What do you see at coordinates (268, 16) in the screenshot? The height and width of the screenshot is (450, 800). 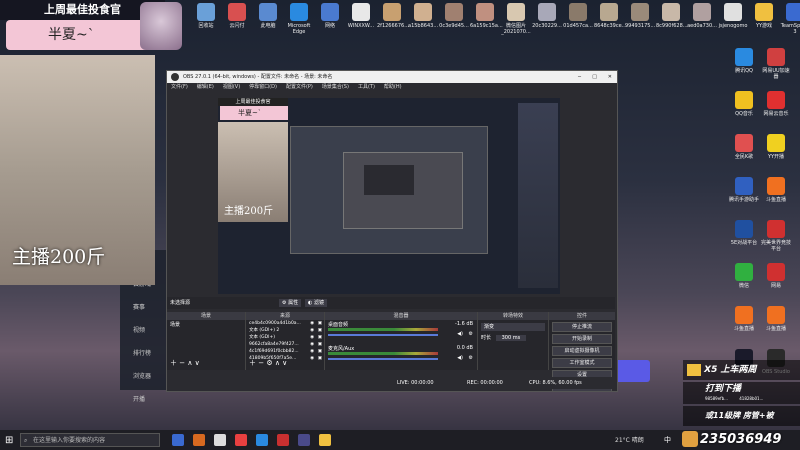 I see `desktop-icon: 此电脑` at bounding box center [268, 16].